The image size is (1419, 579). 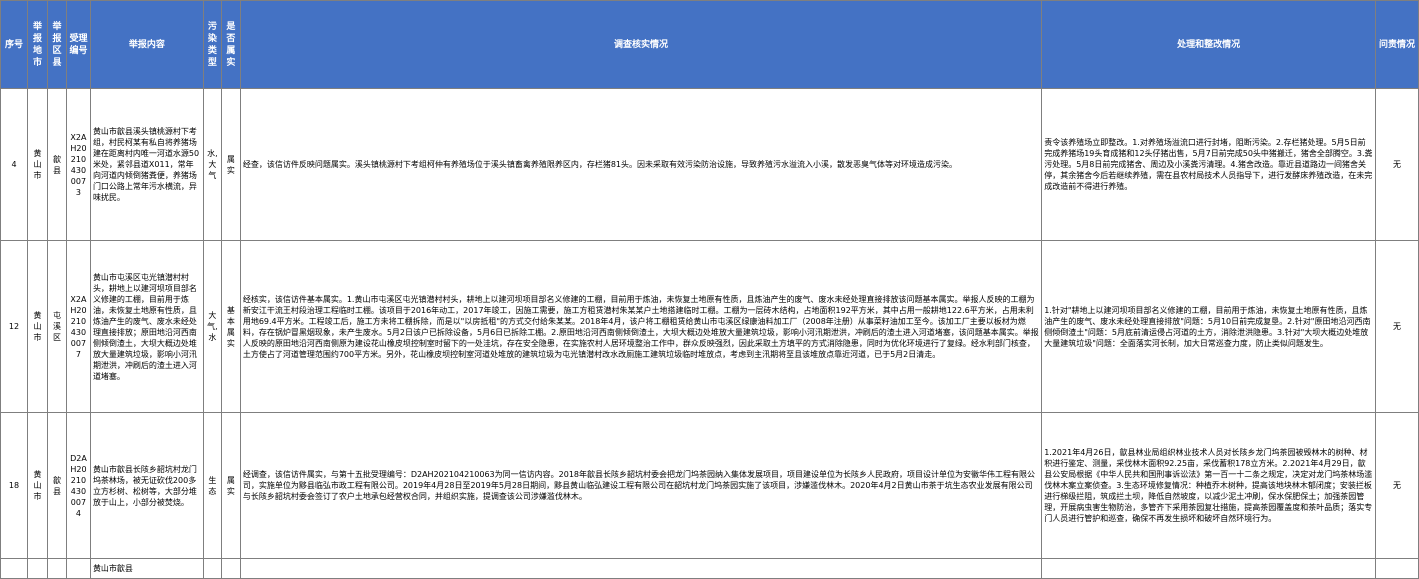 I want to click on cell-pollution-type, so click(x=212, y=568).